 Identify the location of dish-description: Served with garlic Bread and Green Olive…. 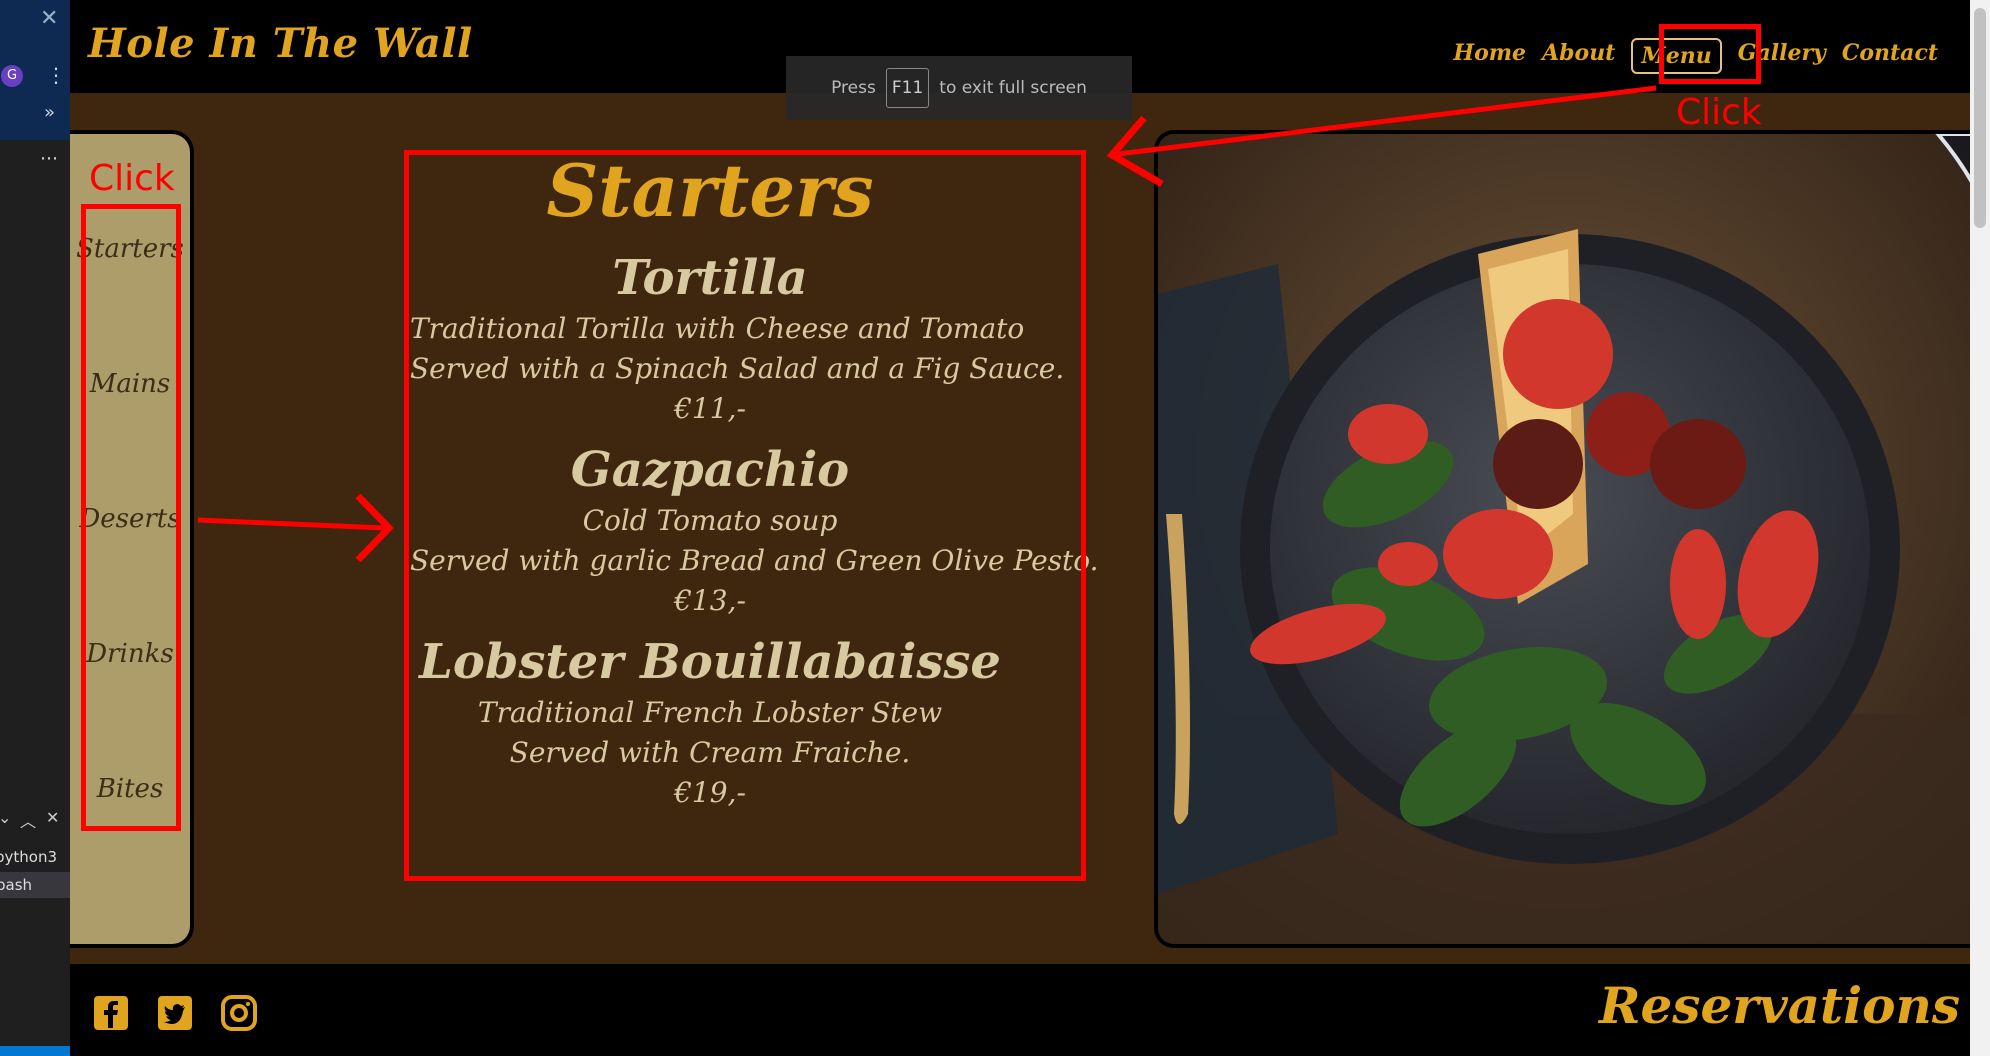
(754, 560).